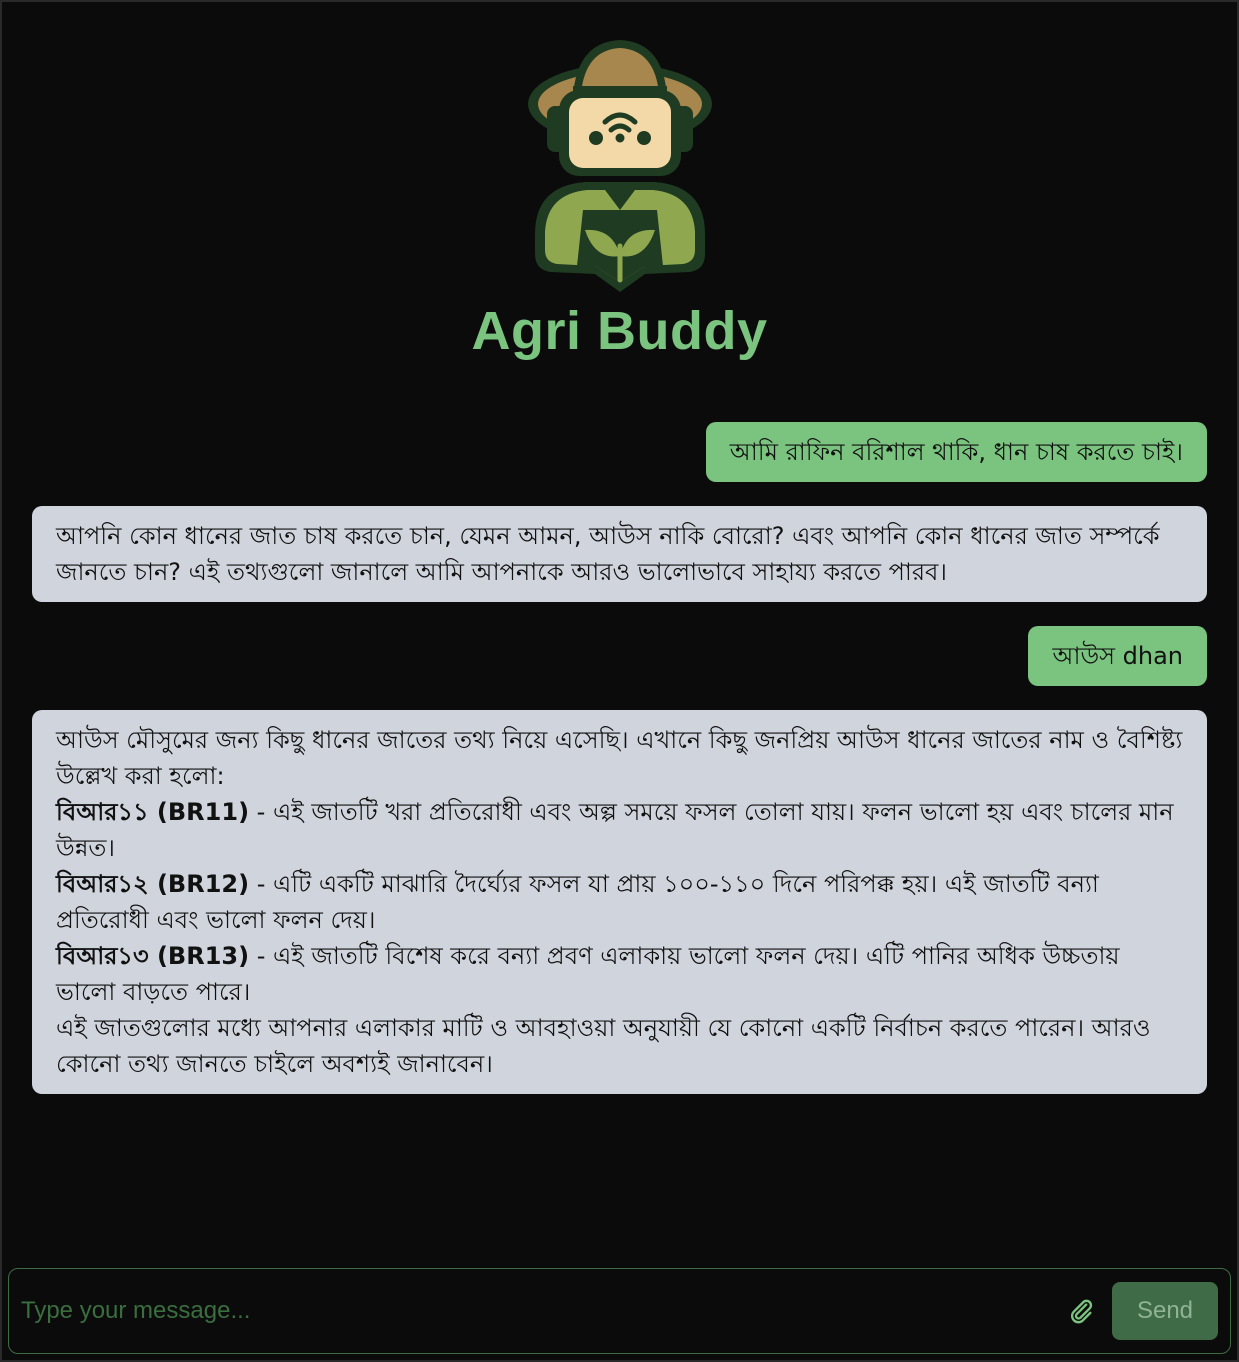 This screenshot has height=1362, width=1239. What do you see at coordinates (1081, 1311) in the screenshot?
I see `paperclip-icon` at bounding box center [1081, 1311].